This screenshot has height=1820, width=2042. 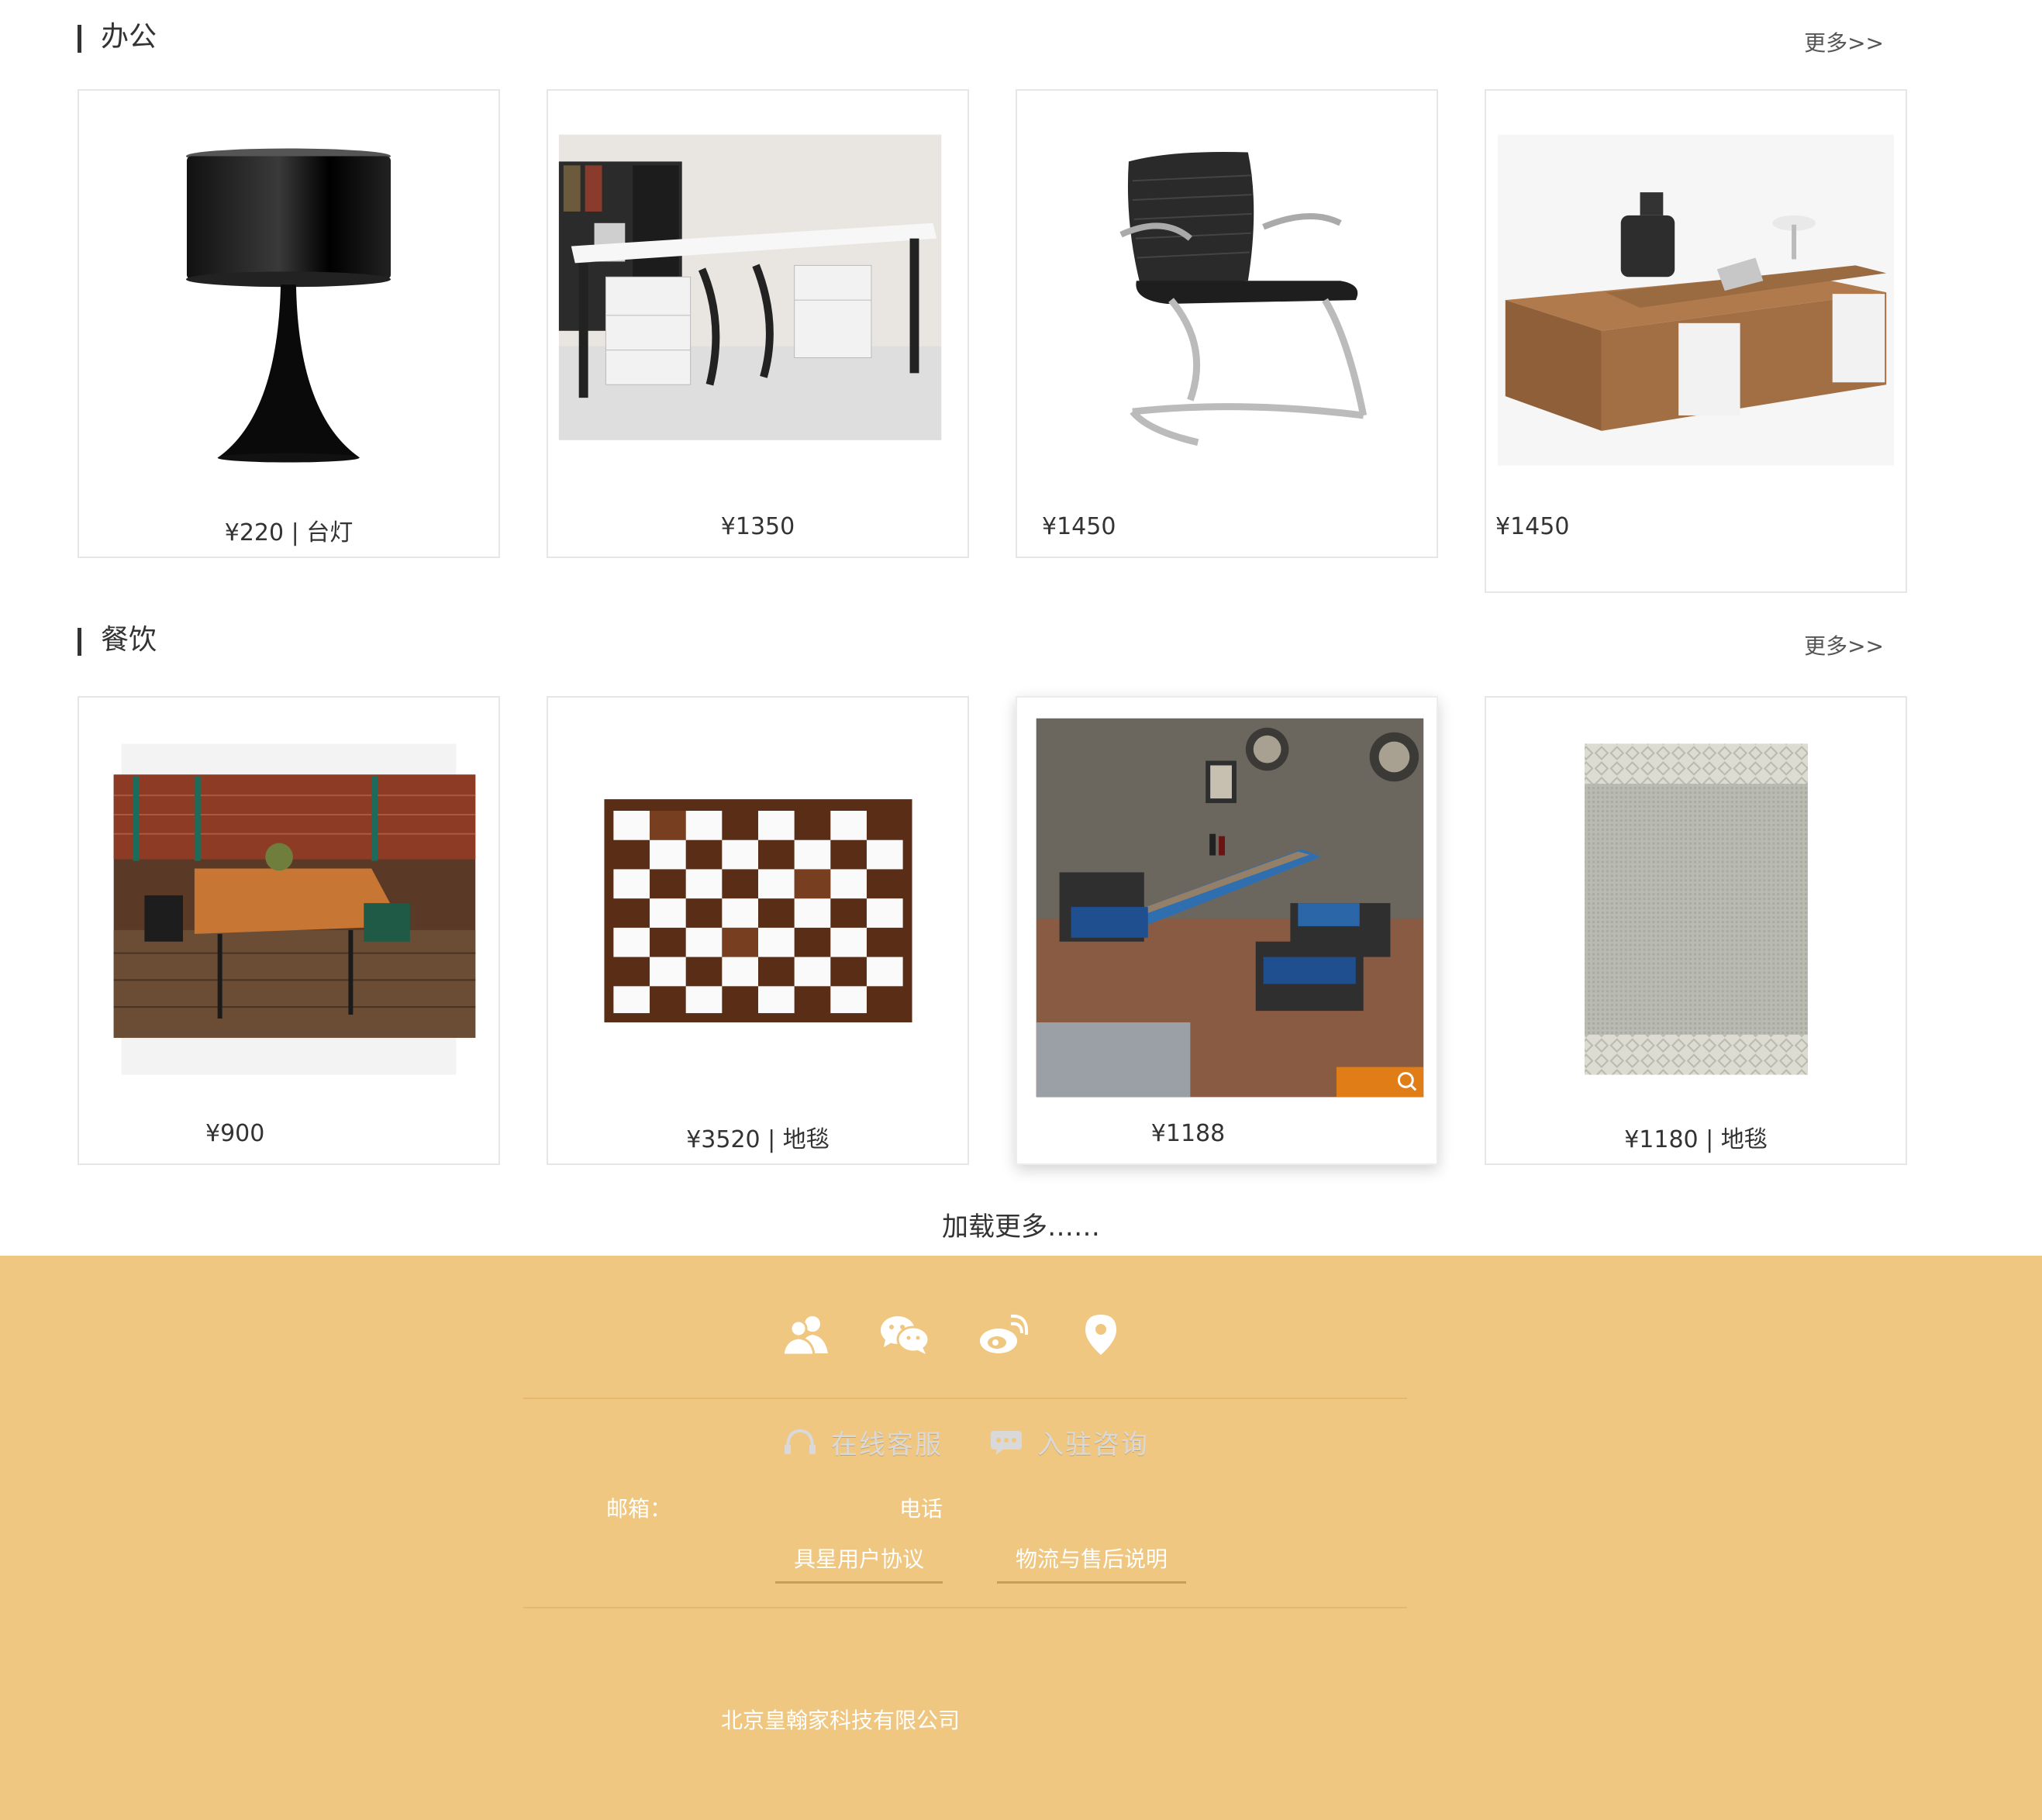 I want to click on online-service-link: 在线客服, so click(x=863, y=1442).